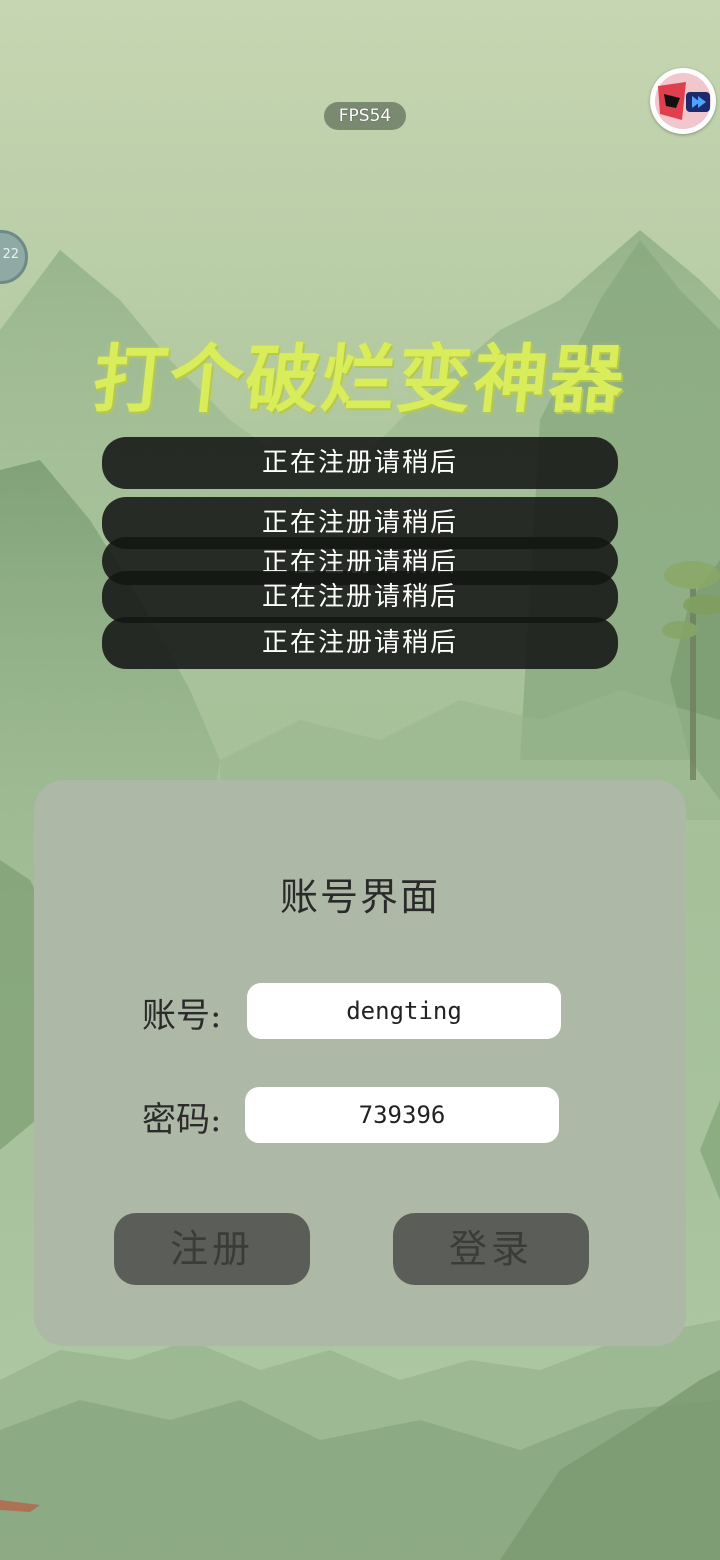 The width and height of the screenshot is (720, 1560). I want to click on register-button: 注册, so click(212, 1249).